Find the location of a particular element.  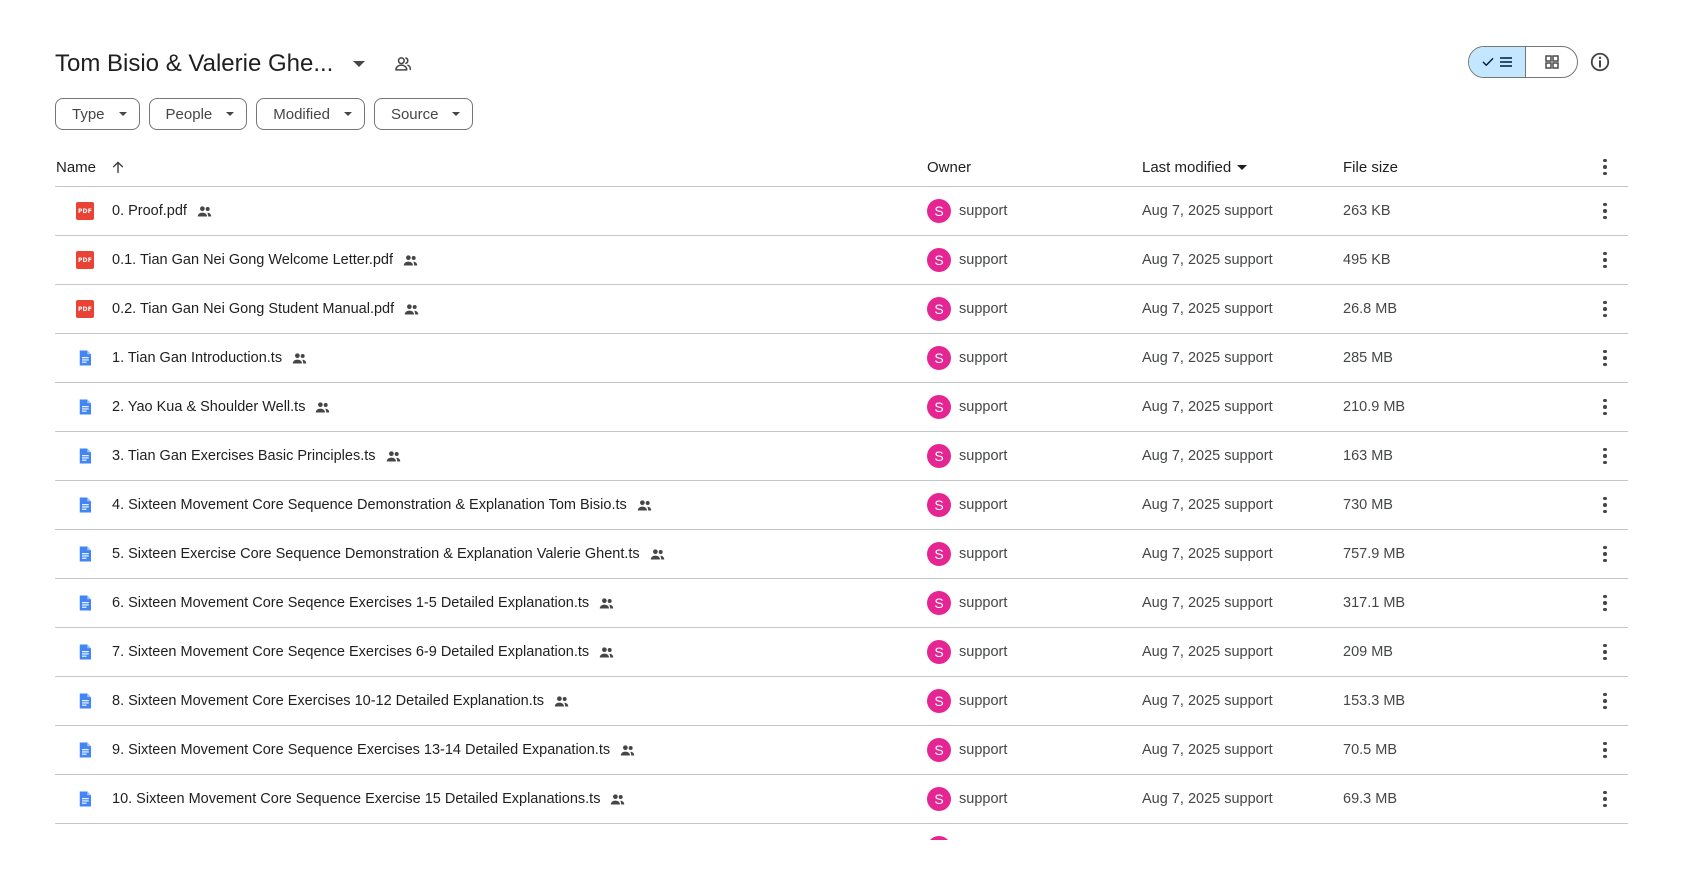

filter-modified-chip: Modified is located at coordinates (310, 114).